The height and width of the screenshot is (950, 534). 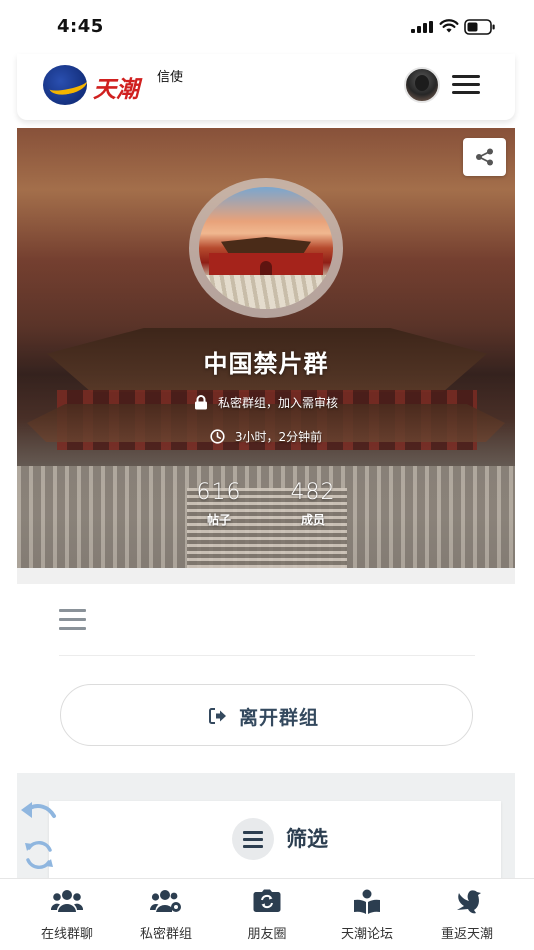 I want to click on clock-icon, so click(x=217, y=436).